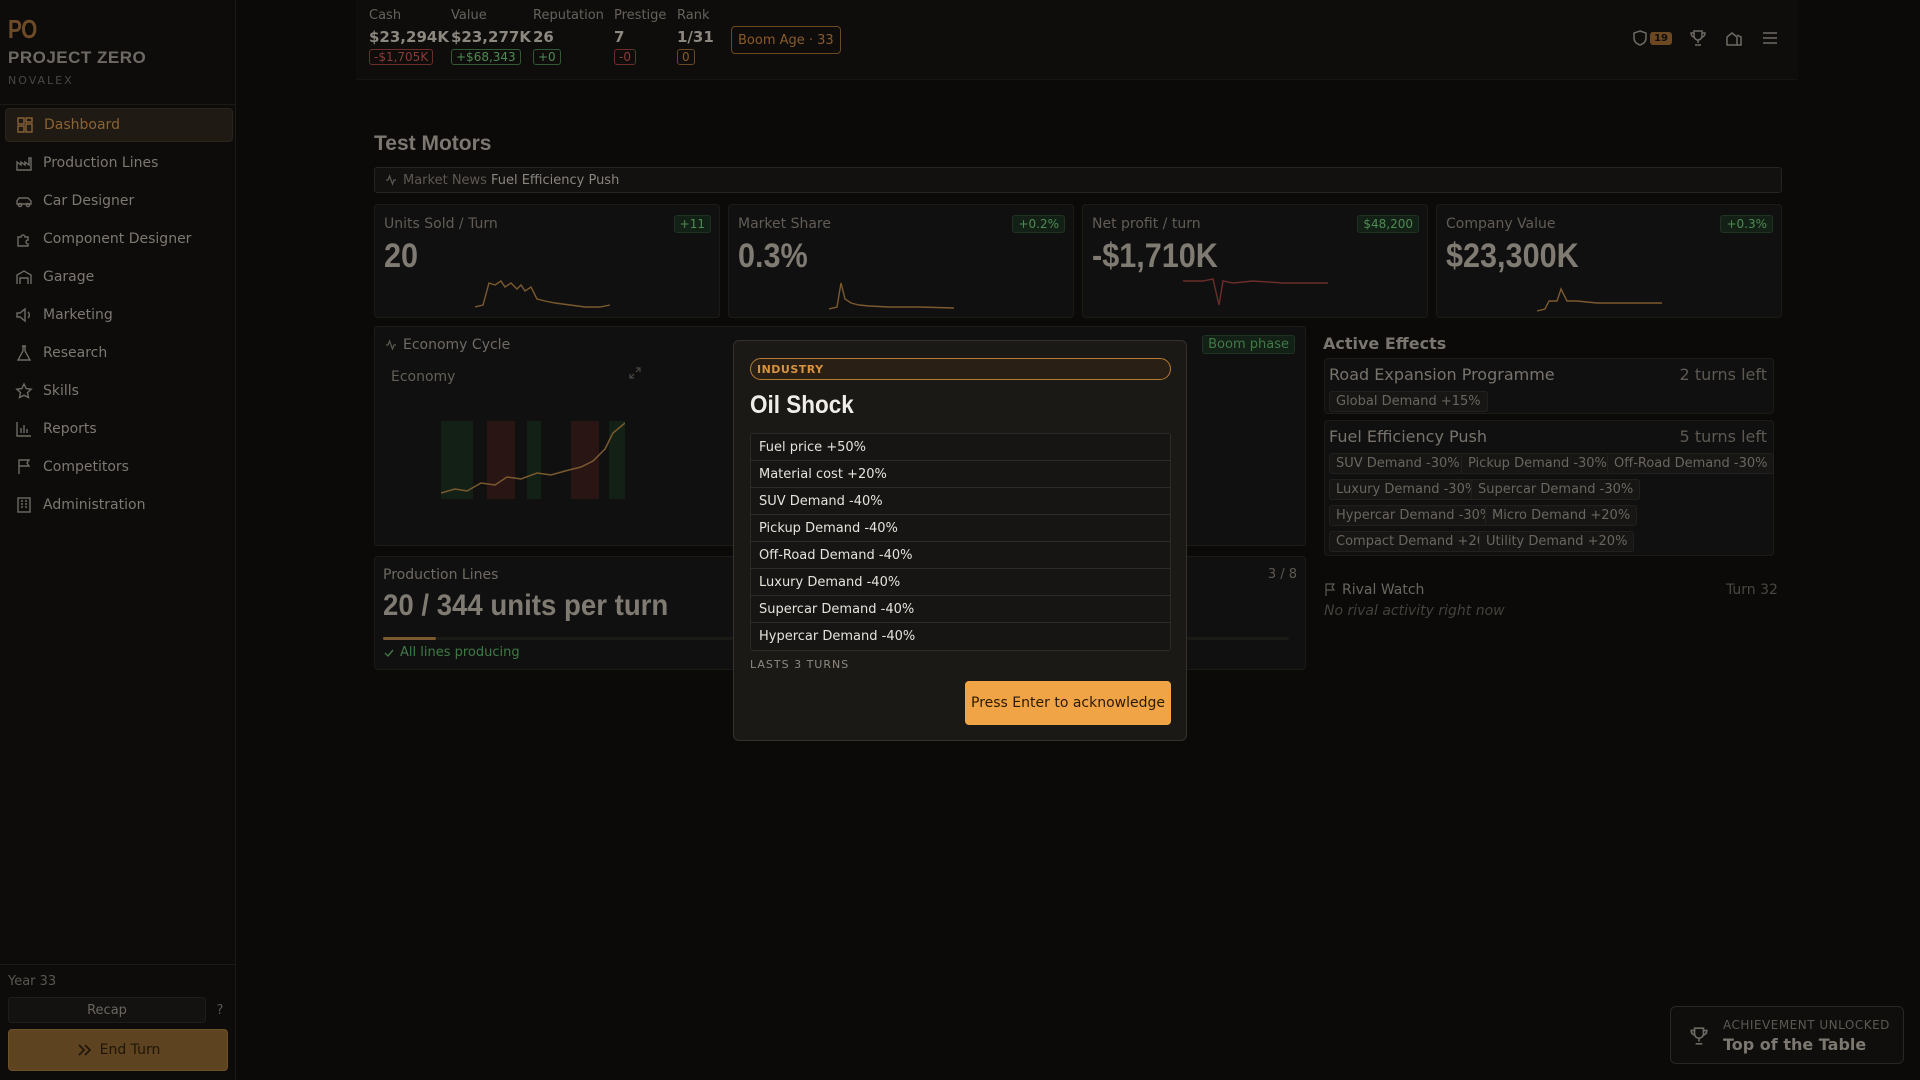 The width and height of the screenshot is (1920, 1080). I want to click on acknowledge-button: Press Enter to acknowledge, so click(1068, 703).